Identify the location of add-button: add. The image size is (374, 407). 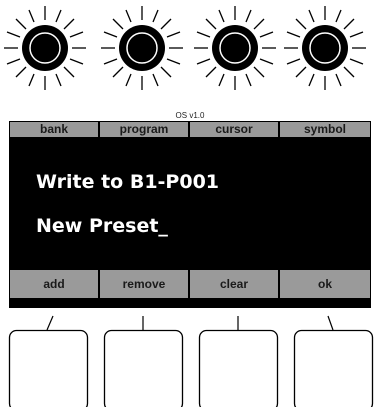
(54, 284).